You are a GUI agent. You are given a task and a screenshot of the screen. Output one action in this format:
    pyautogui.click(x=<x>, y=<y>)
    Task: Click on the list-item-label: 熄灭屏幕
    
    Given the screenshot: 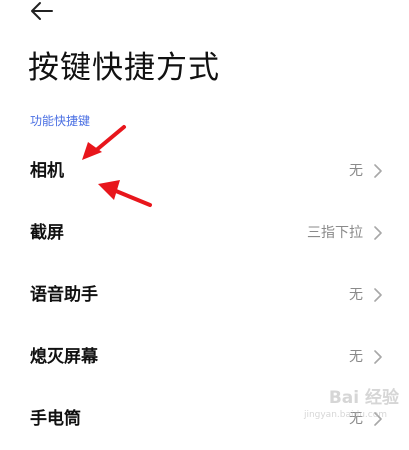 What is the action you would take?
    pyautogui.click(x=64, y=357)
    